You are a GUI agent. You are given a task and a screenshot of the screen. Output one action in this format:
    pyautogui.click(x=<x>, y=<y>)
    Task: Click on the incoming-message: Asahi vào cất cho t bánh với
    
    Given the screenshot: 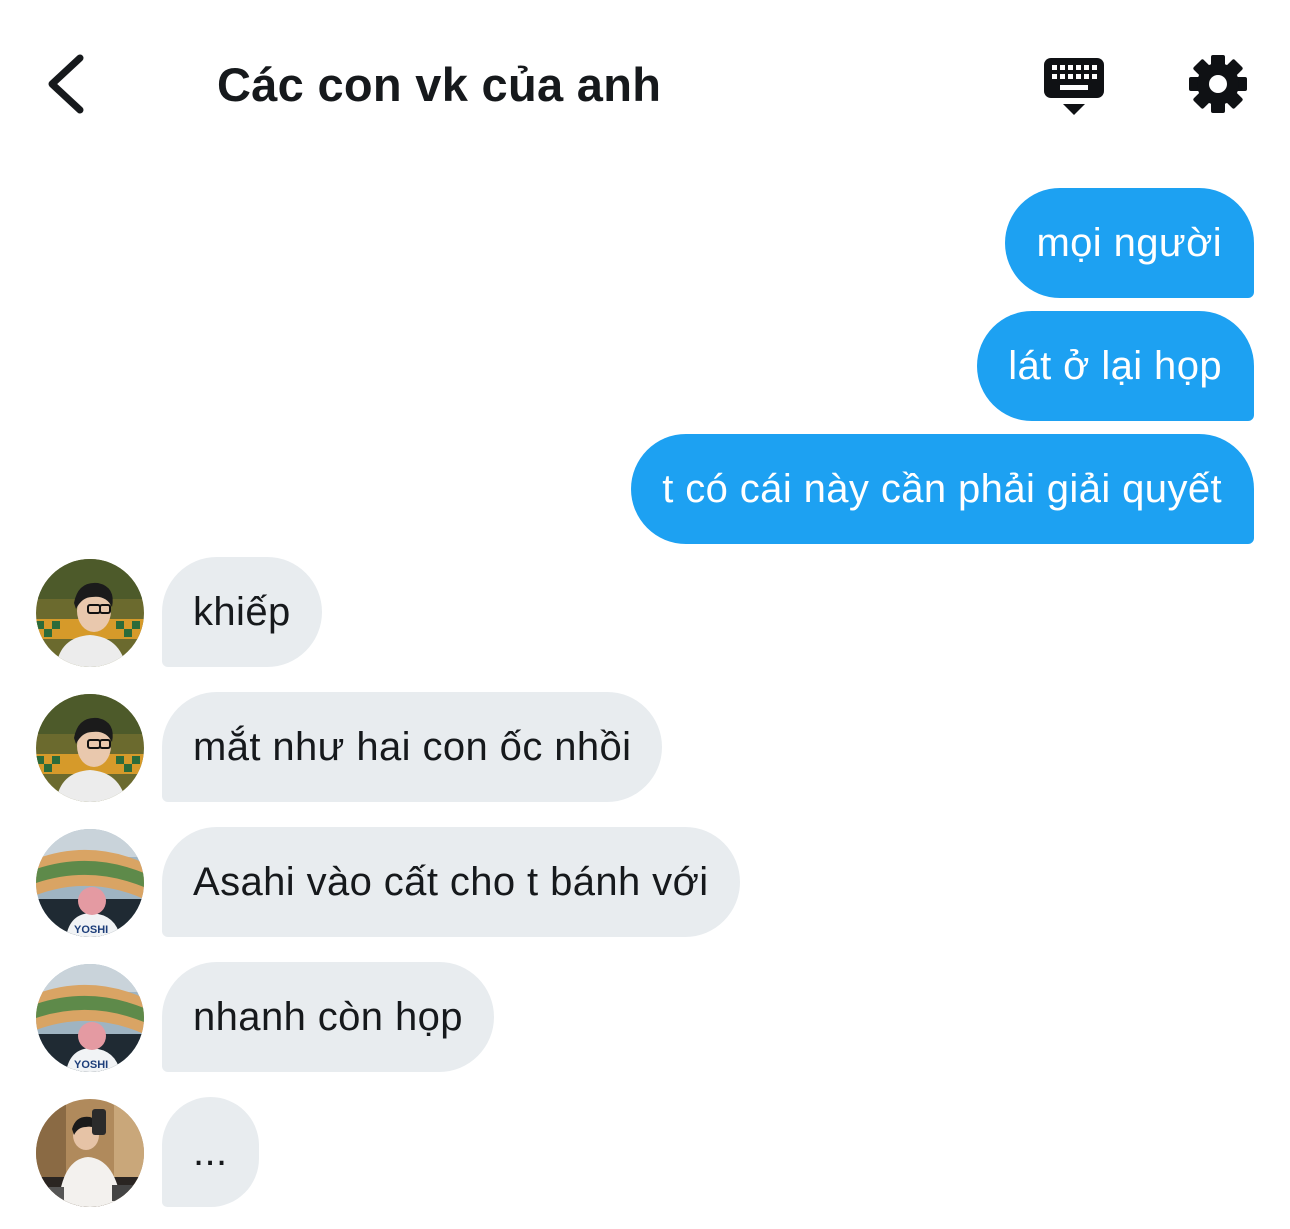 What is the action you would take?
    pyautogui.click(x=451, y=882)
    